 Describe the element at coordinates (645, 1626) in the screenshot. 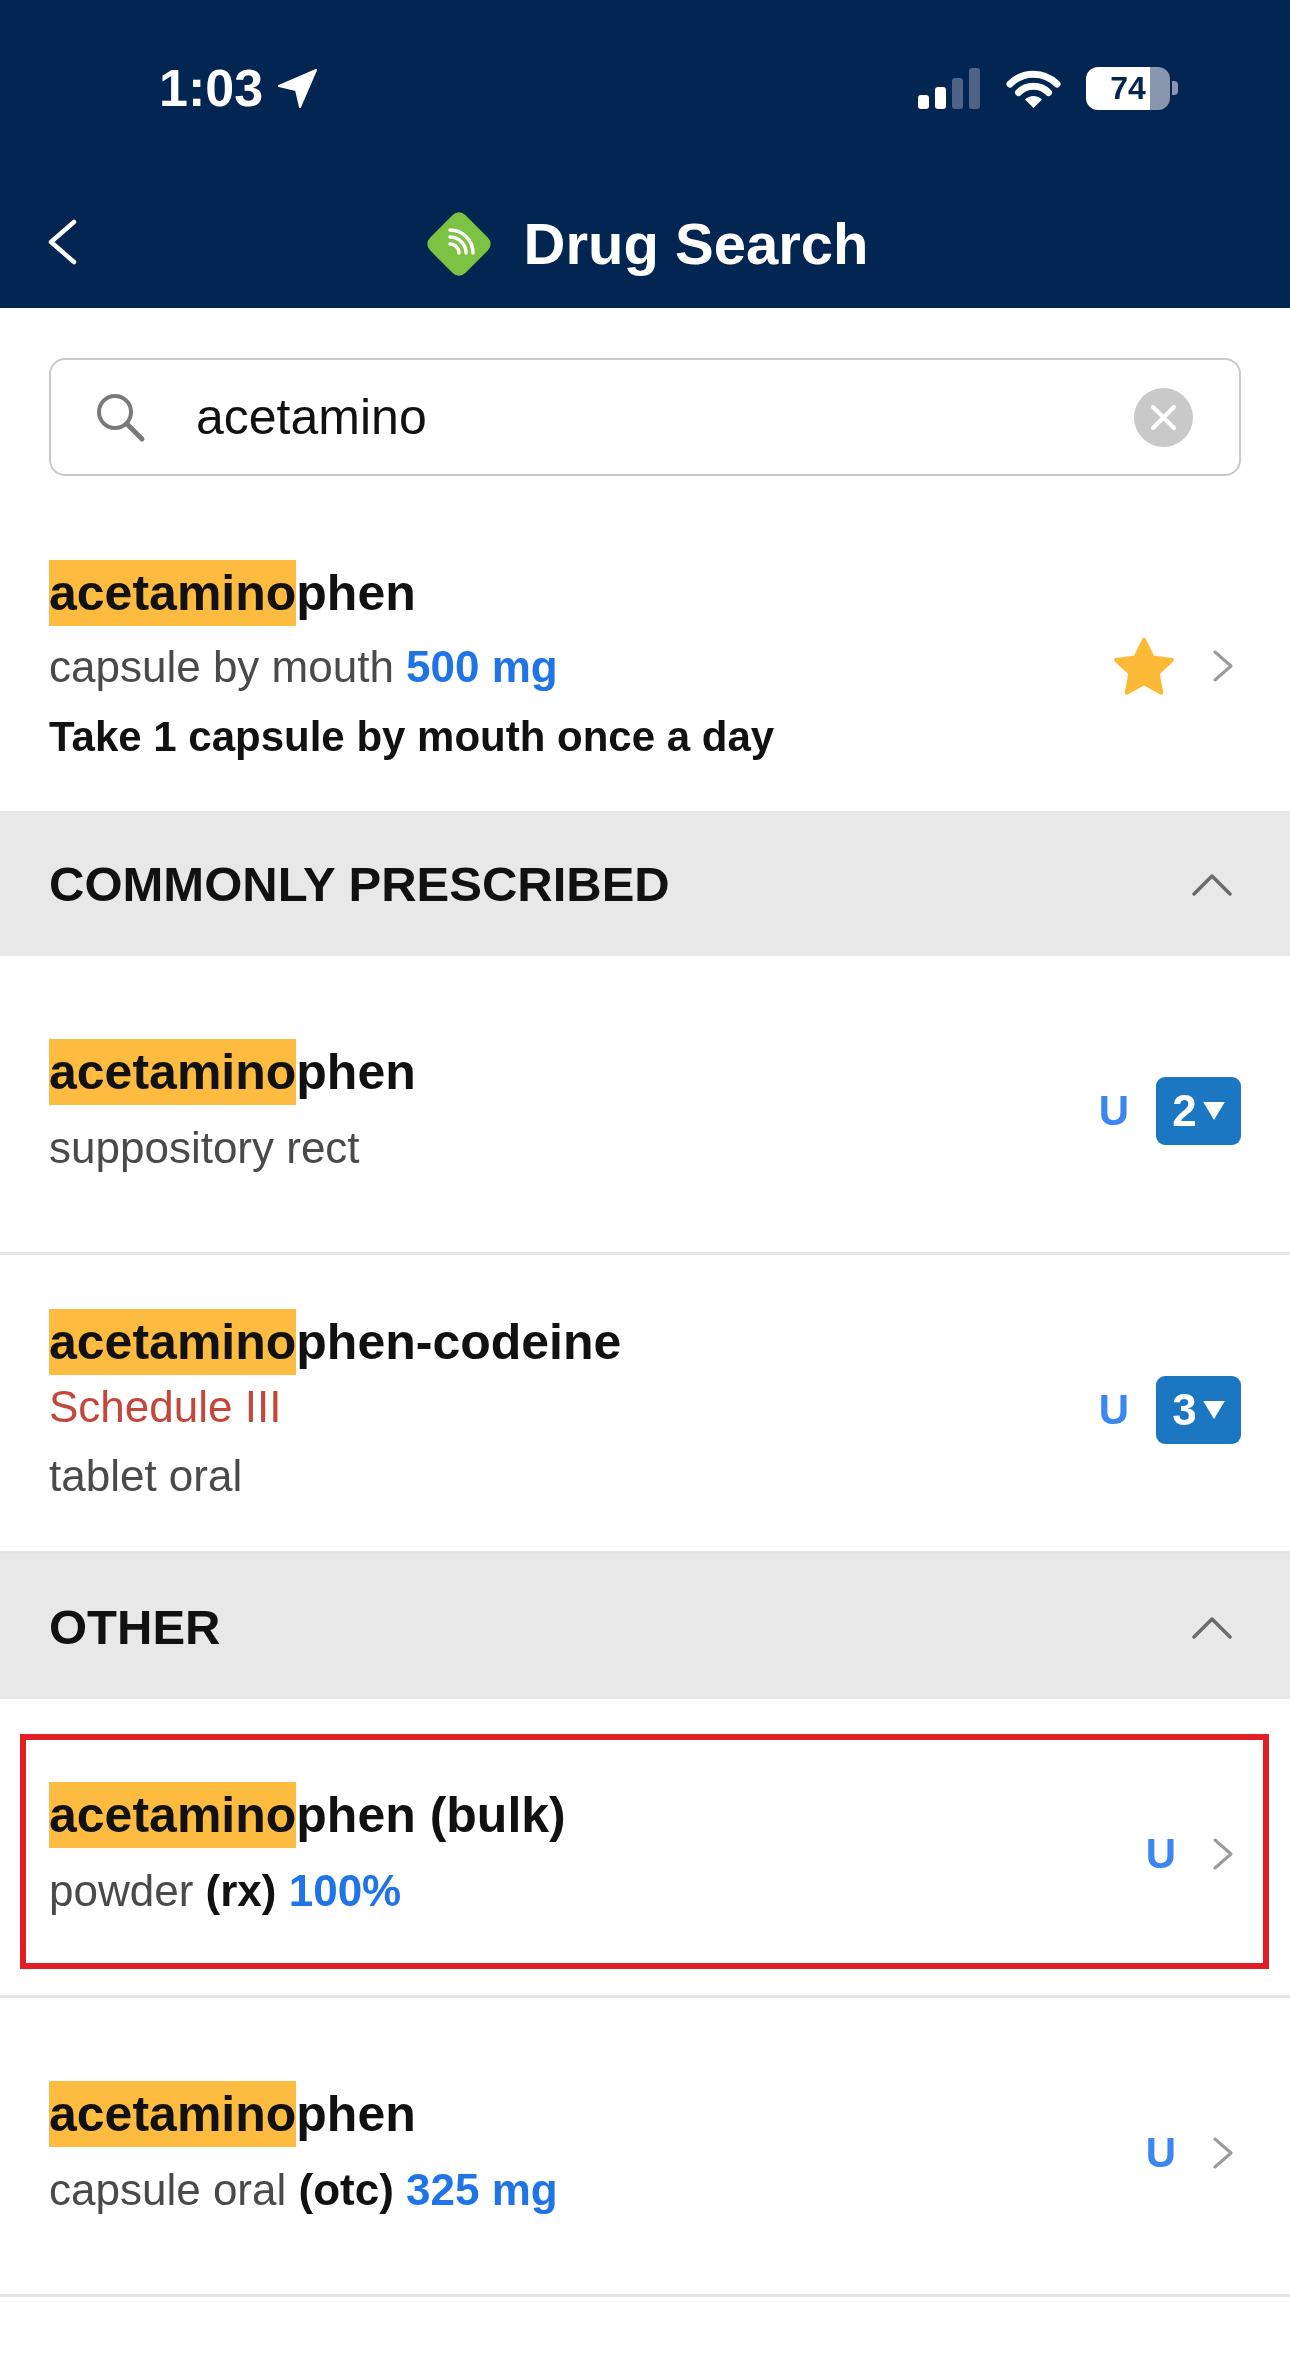

I see `section-header: OTHER` at that location.